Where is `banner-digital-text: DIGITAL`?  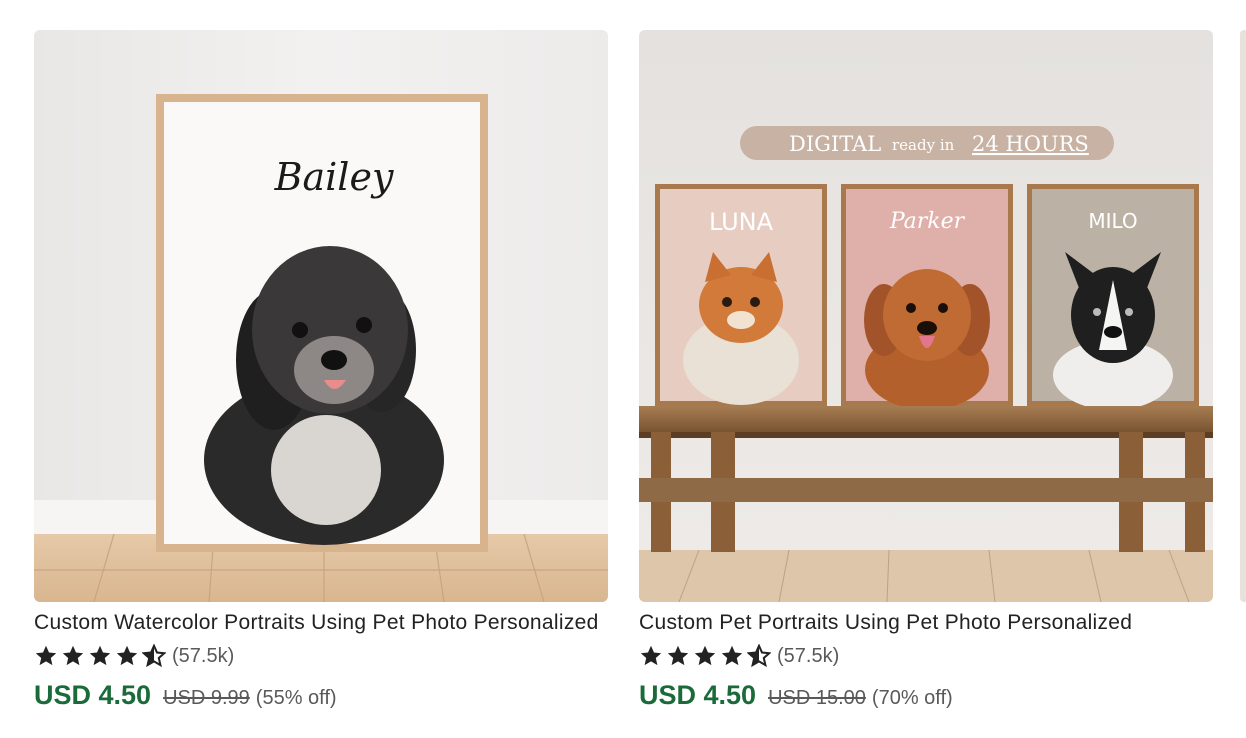
banner-digital-text: DIGITAL is located at coordinates (835, 144).